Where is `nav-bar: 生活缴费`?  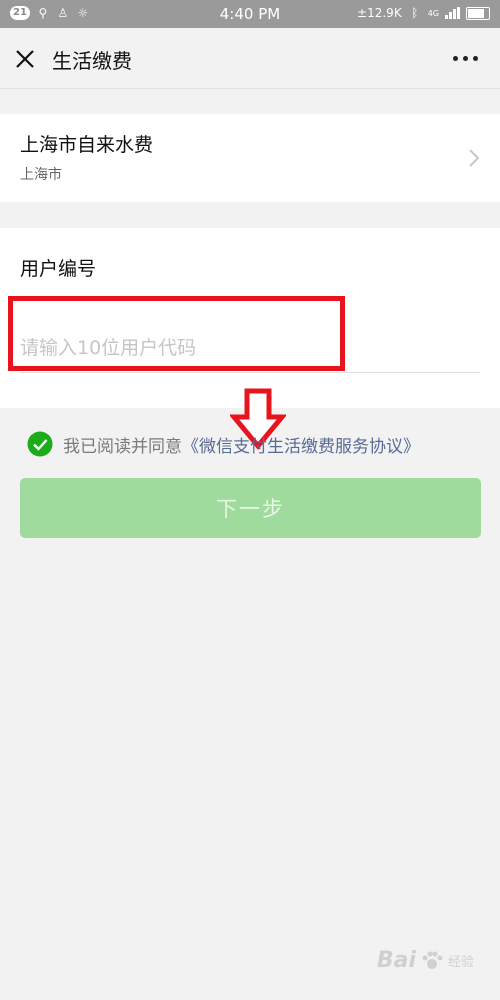
nav-bar: 生活缴费 is located at coordinates (250, 58).